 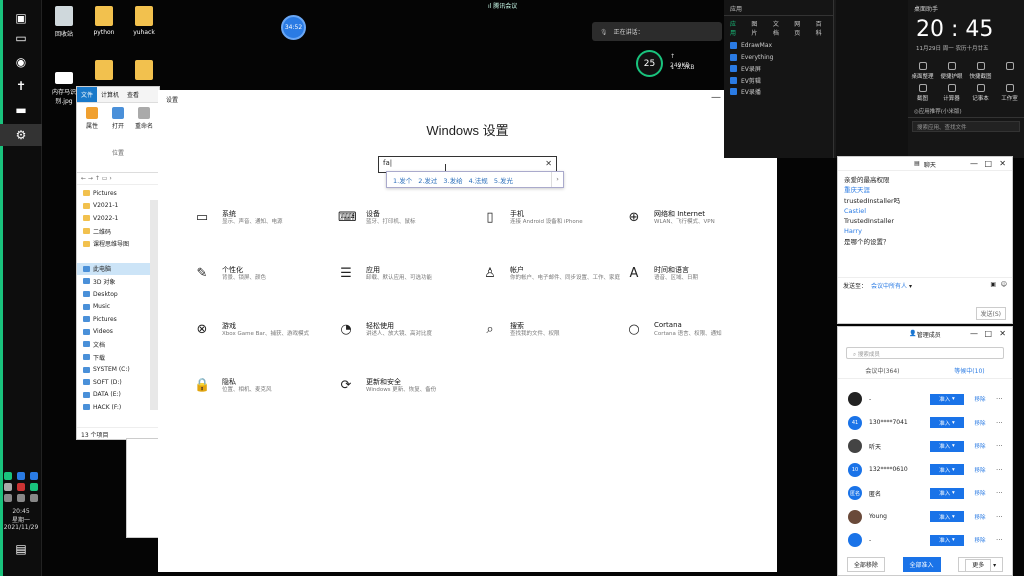 What do you see at coordinates (33, 498) in the screenshot?
I see `ime-icon` at bounding box center [33, 498].